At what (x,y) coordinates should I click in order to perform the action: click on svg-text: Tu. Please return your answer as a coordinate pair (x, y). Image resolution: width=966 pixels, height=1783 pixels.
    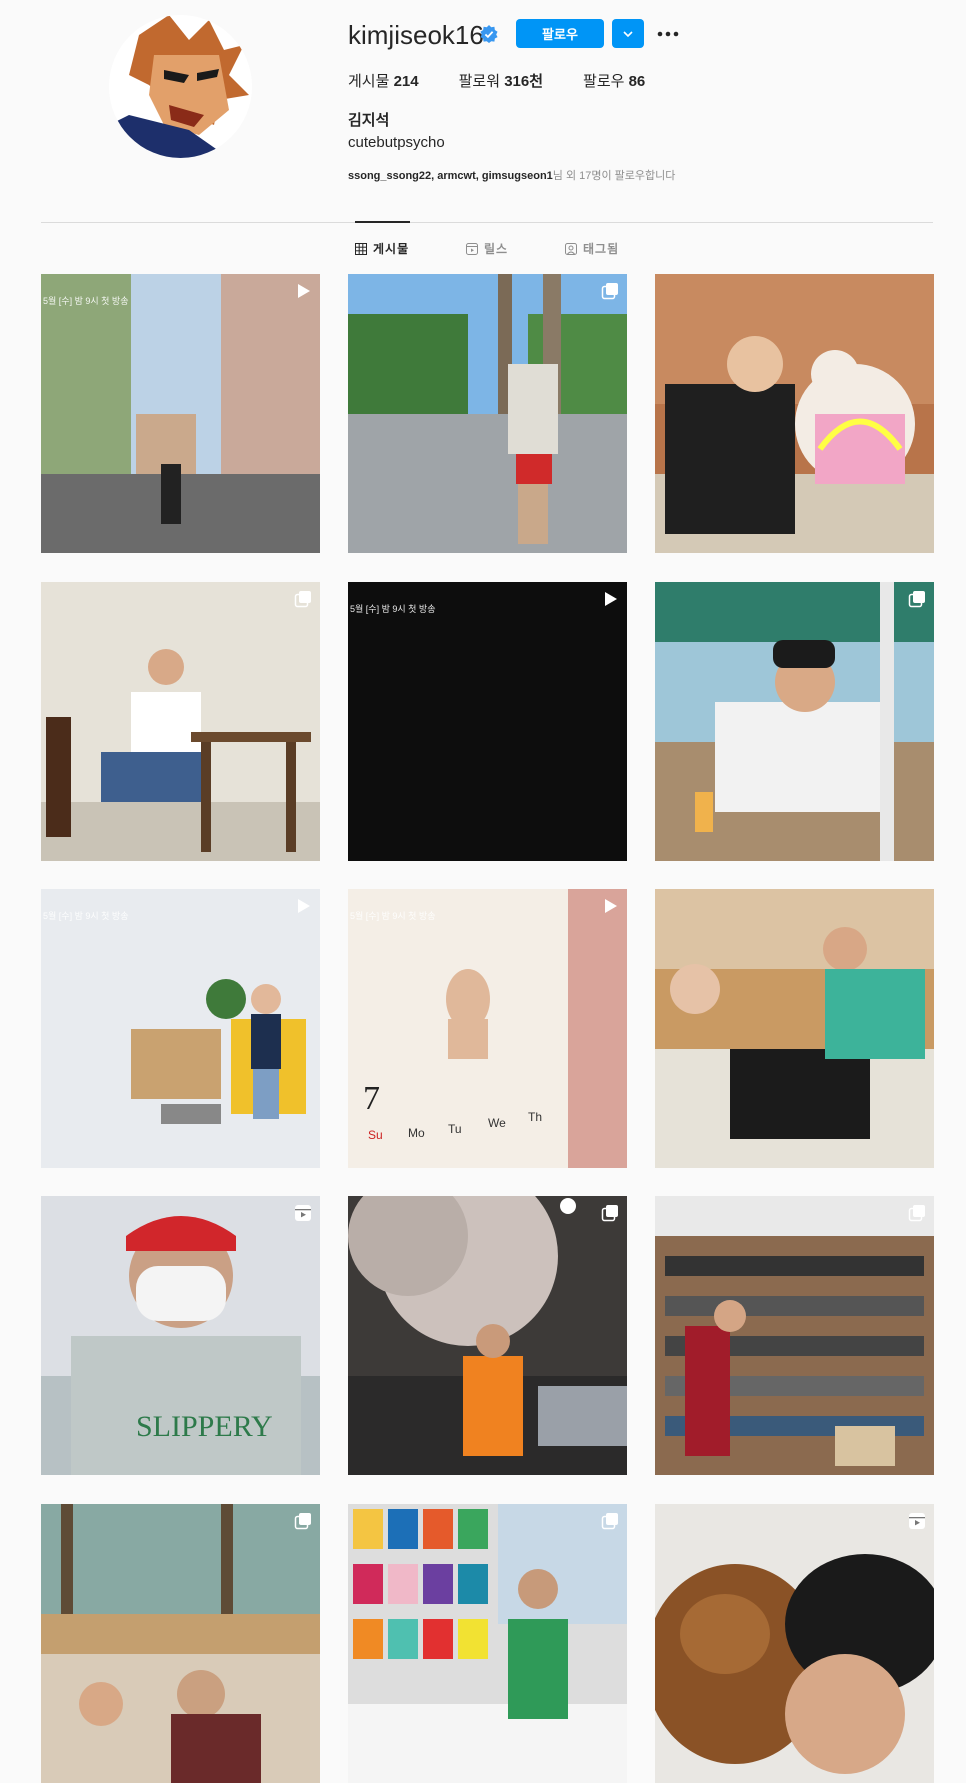
    Looking at the image, I should click on (455, 1129).